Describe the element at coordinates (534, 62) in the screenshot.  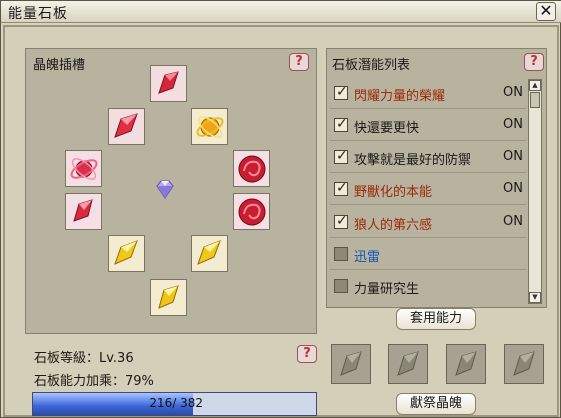
I see `list-help-button: ?` at that location.